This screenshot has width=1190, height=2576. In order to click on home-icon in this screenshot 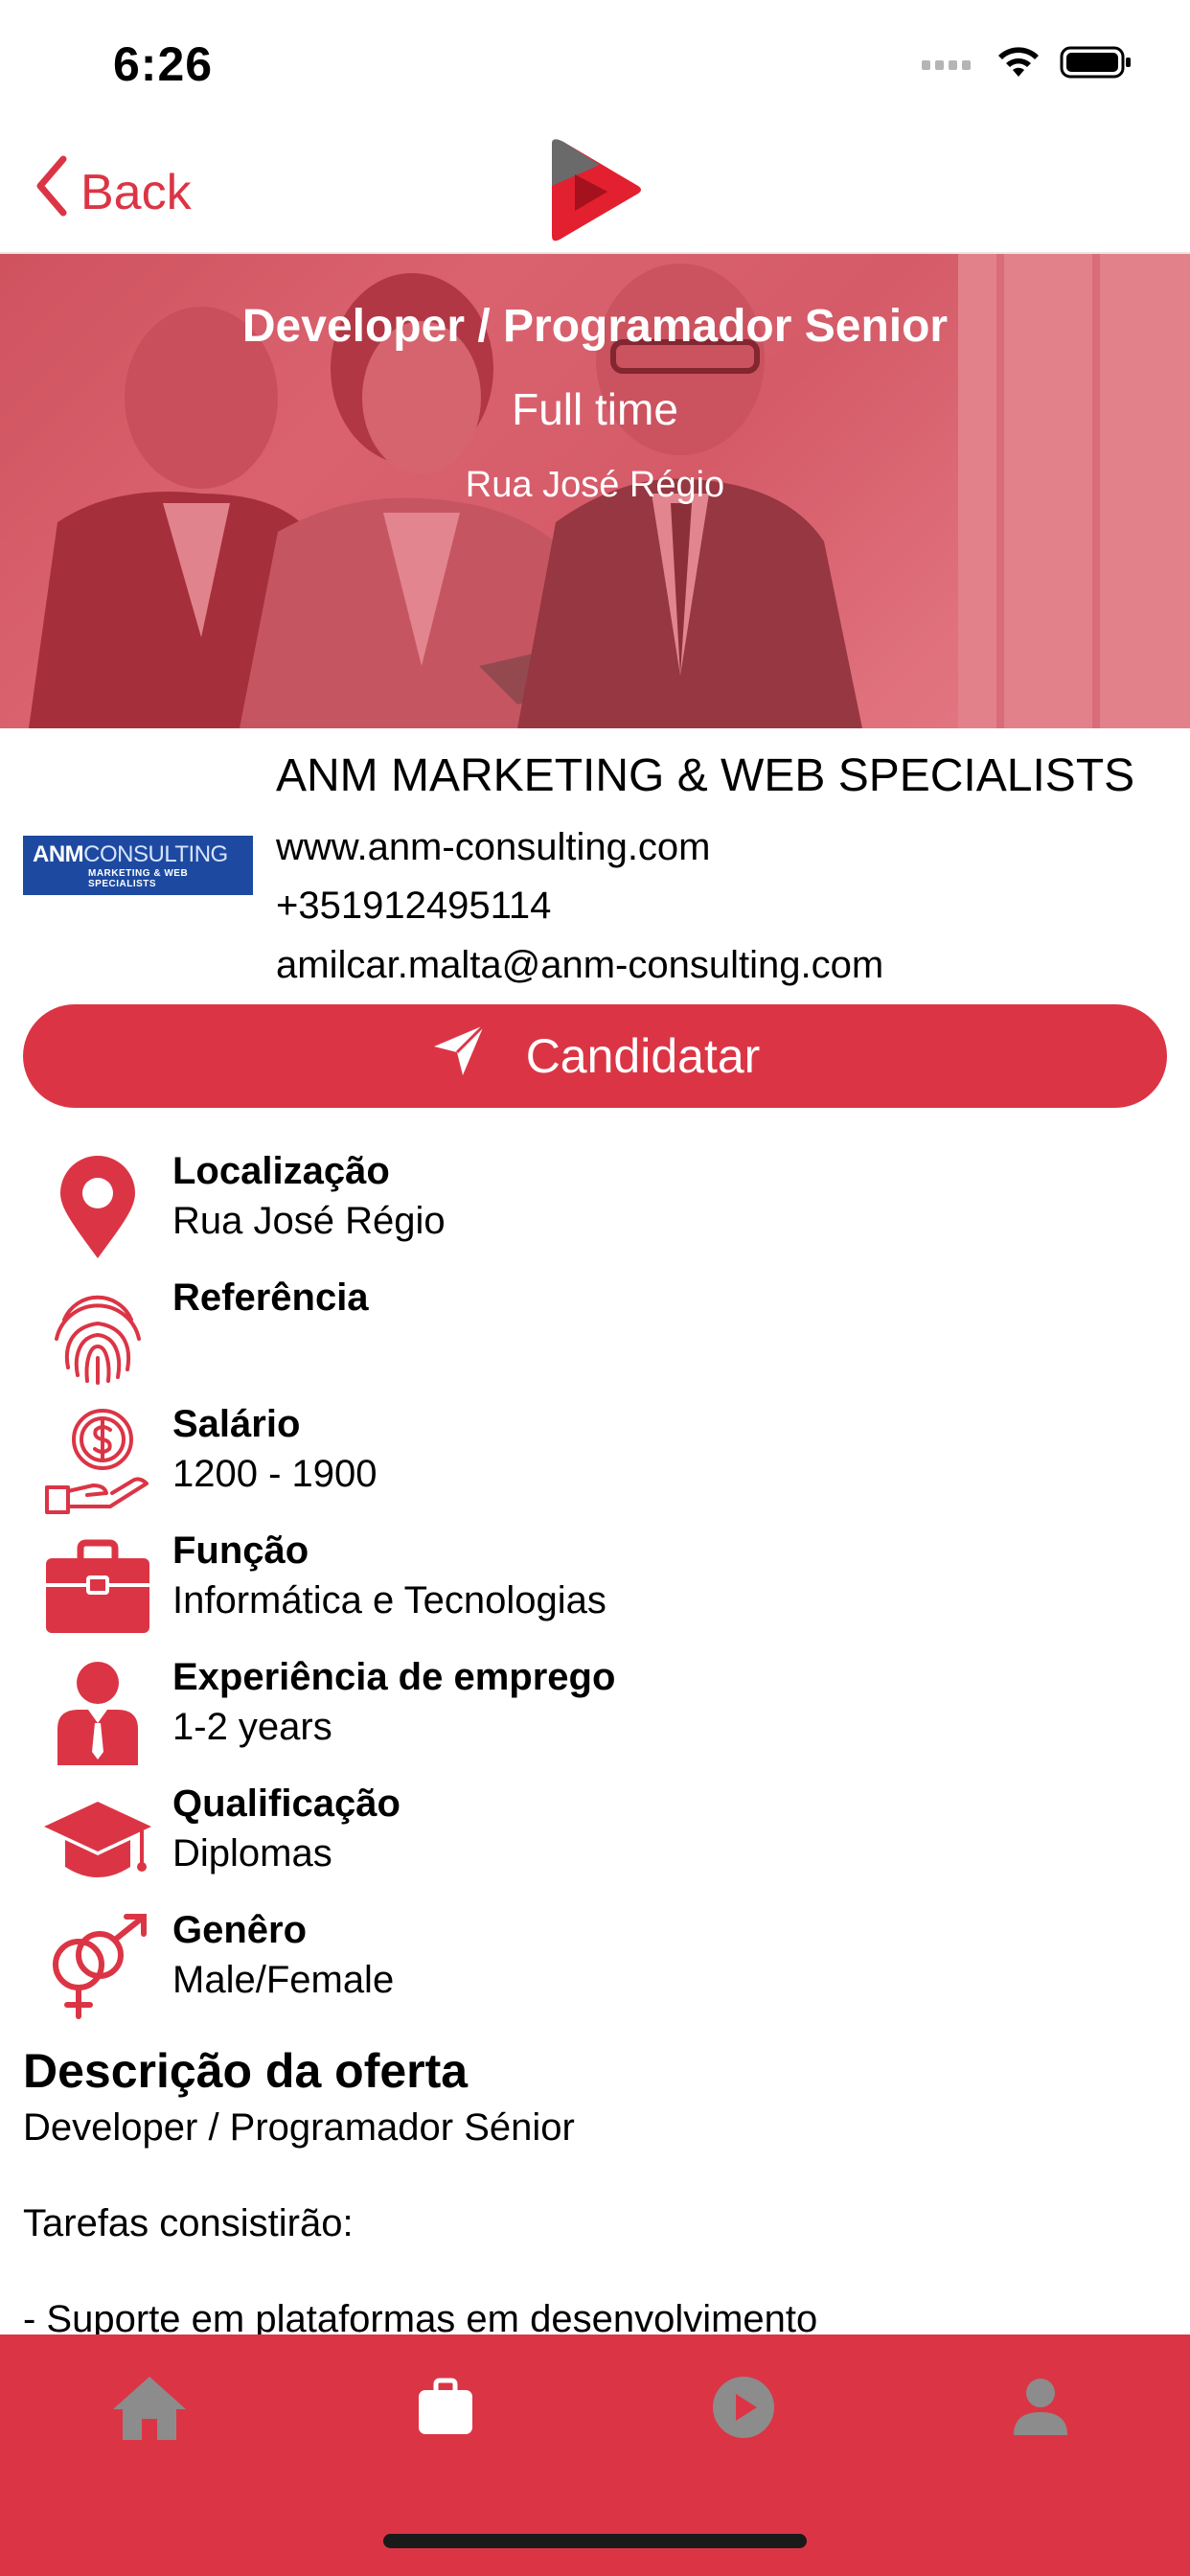, I will do `click(150, 2410)`.